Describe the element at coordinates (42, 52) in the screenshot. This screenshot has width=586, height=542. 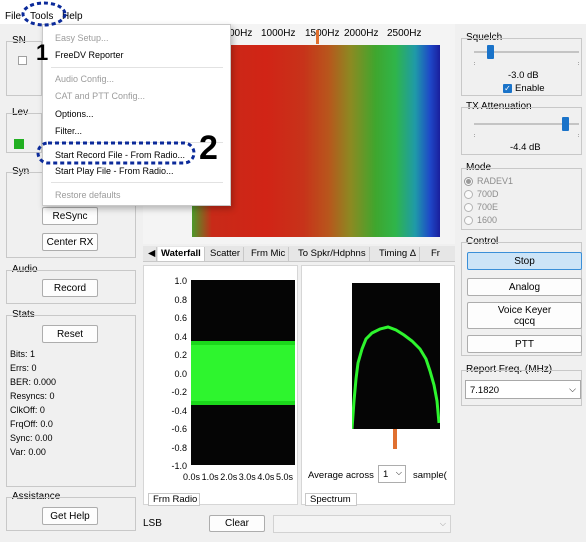
I see `annotation-step-1: 1` at that location.